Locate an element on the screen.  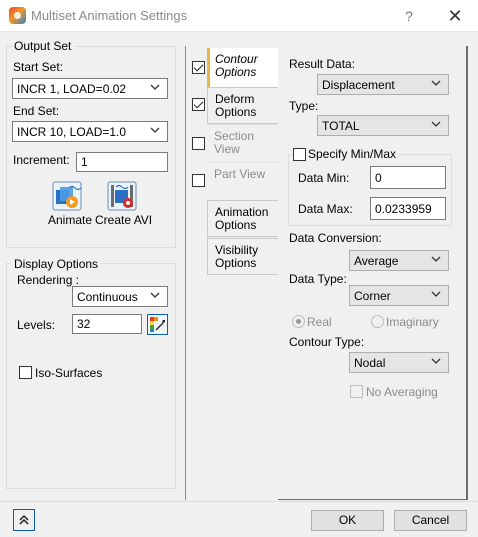
levels-label: Levels: is located at coordinates (36, 325).